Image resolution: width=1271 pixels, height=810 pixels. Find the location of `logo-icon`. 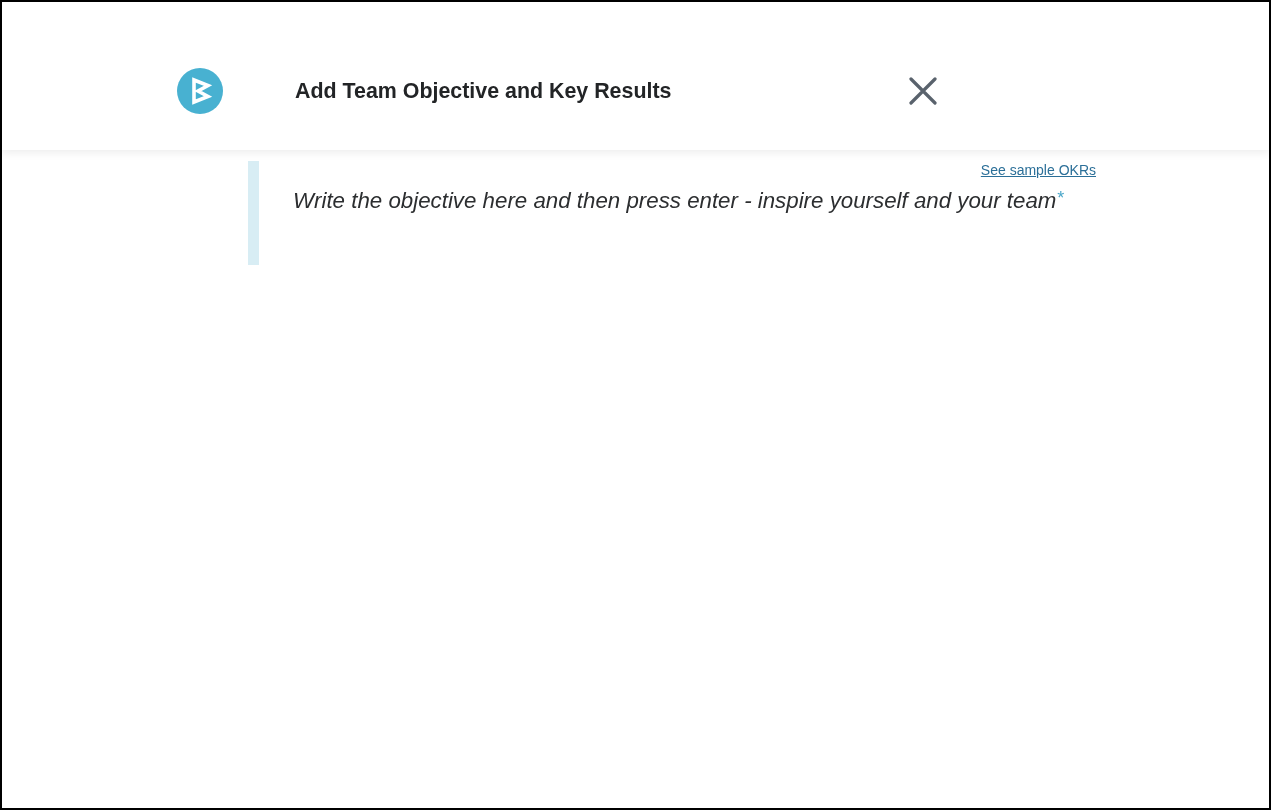

logo-icon is located at coordinates (200, 91).